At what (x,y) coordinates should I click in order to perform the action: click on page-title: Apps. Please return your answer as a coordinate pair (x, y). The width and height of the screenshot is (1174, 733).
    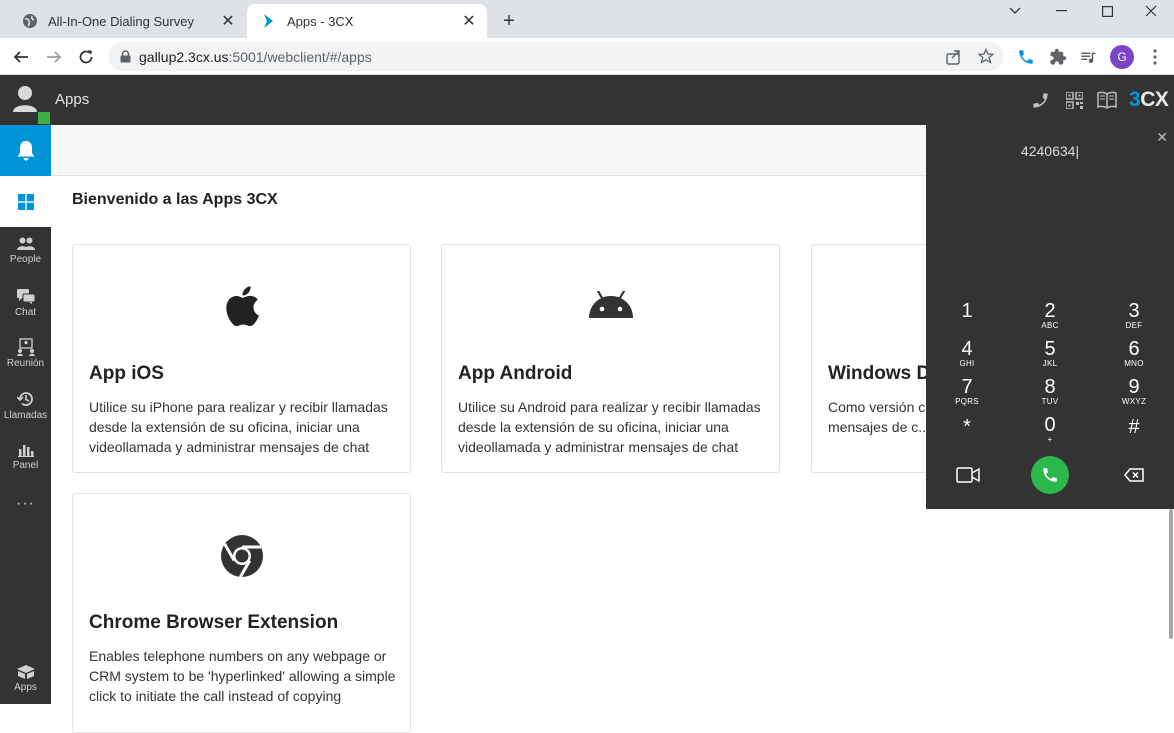
    Looking at the image, I should click on (72, 99).